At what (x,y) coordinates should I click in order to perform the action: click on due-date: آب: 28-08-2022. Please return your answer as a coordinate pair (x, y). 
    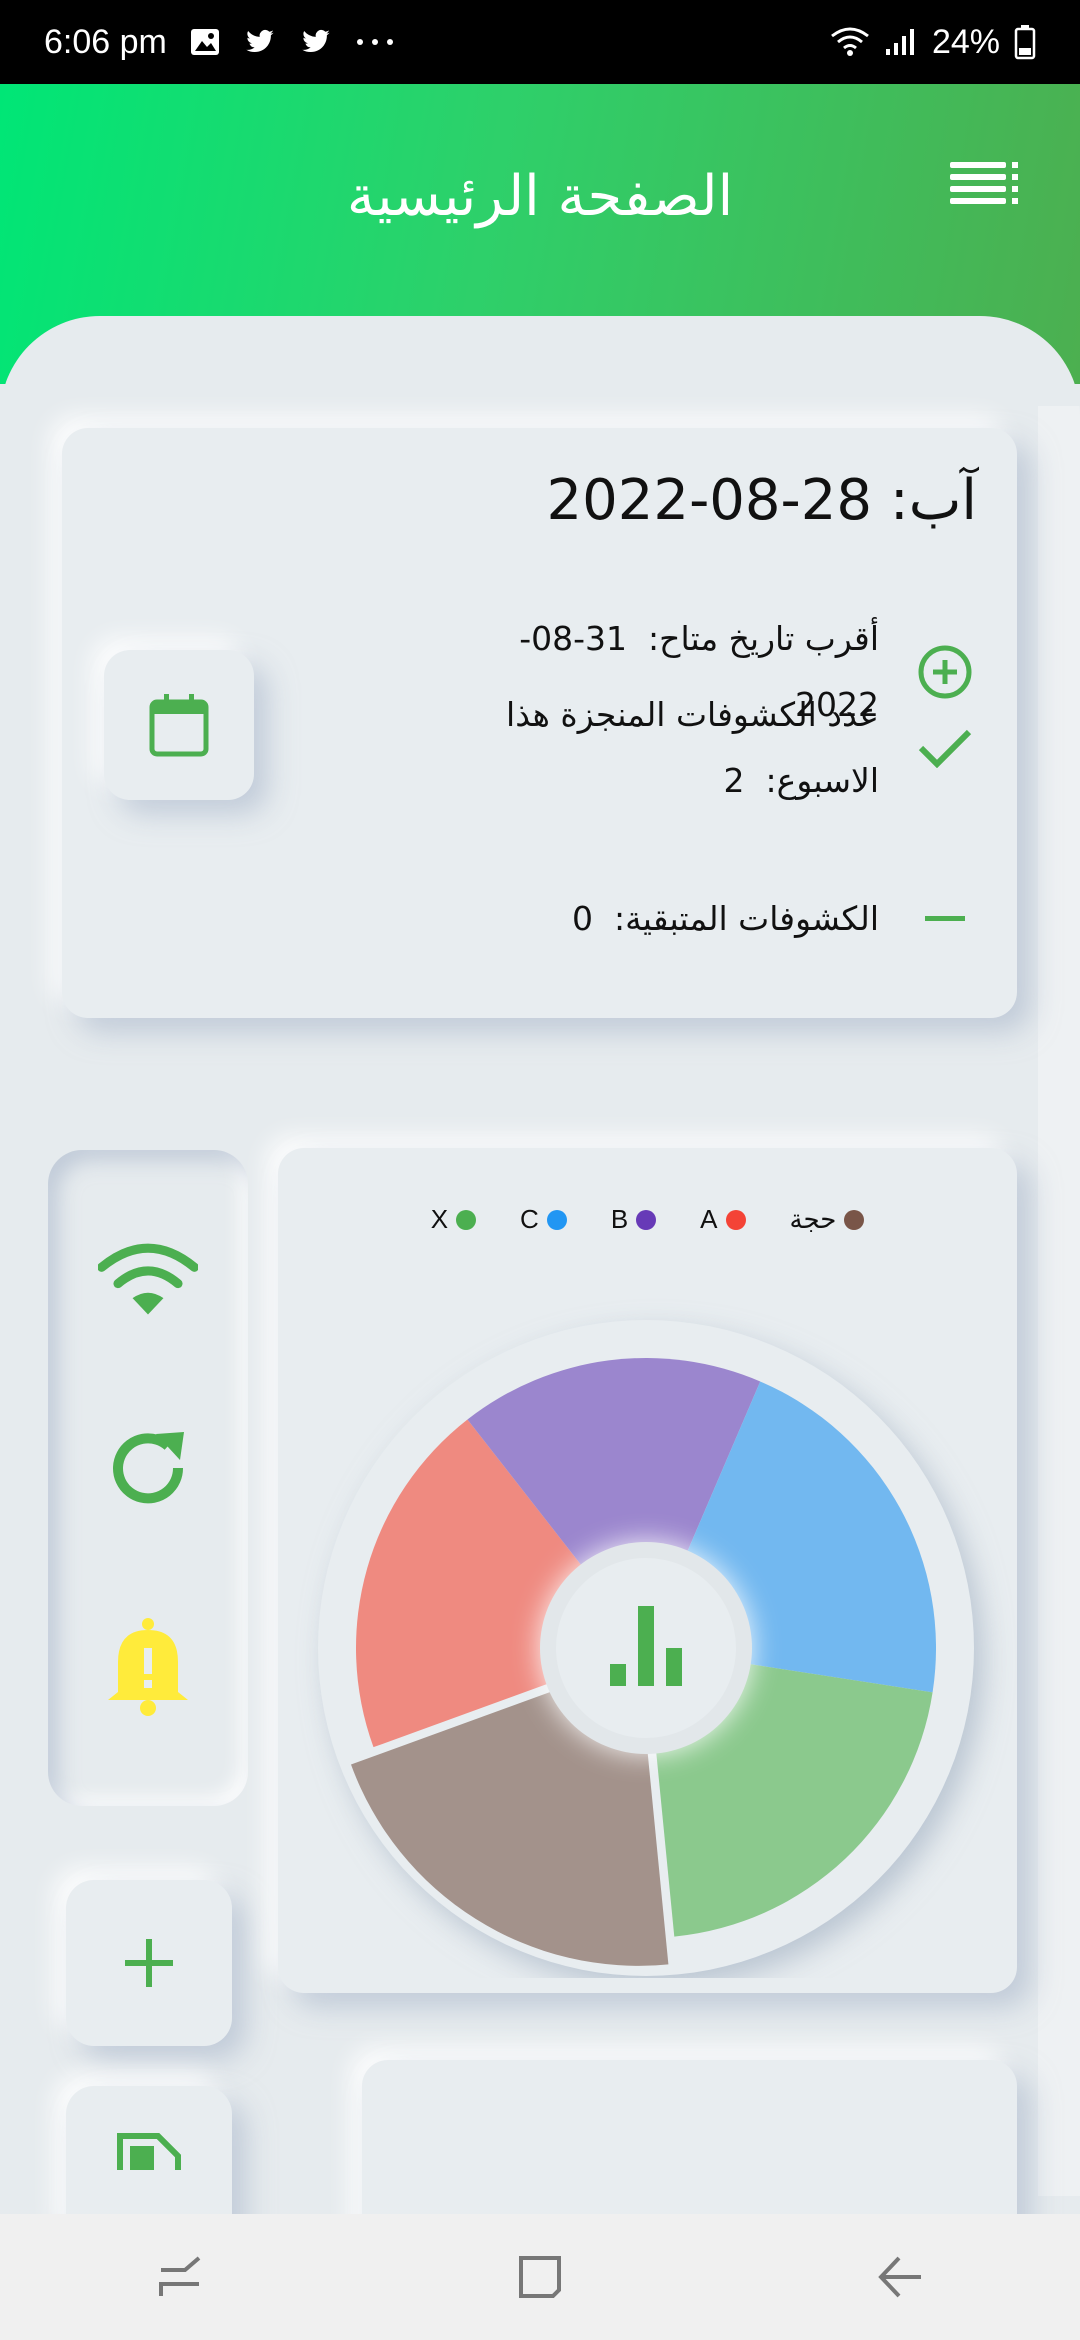
    Looking at the image, I should click on (762, 500).